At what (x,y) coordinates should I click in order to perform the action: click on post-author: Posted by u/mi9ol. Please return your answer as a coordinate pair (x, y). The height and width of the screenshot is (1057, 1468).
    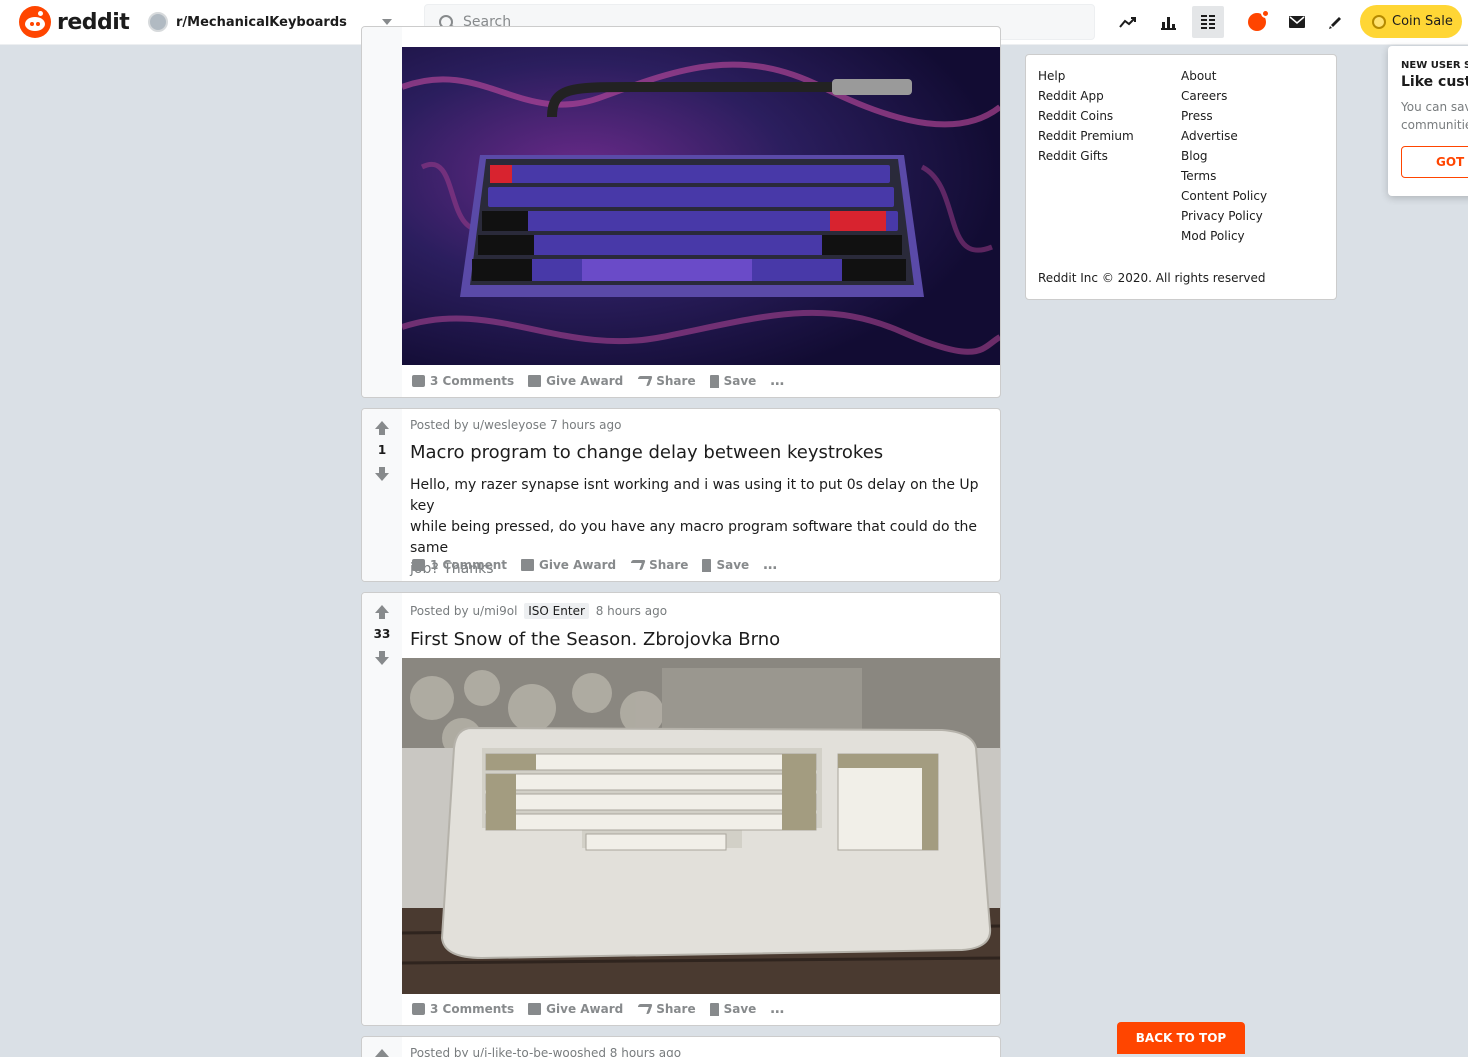
    Looking at the image, I should click on (463, 611).